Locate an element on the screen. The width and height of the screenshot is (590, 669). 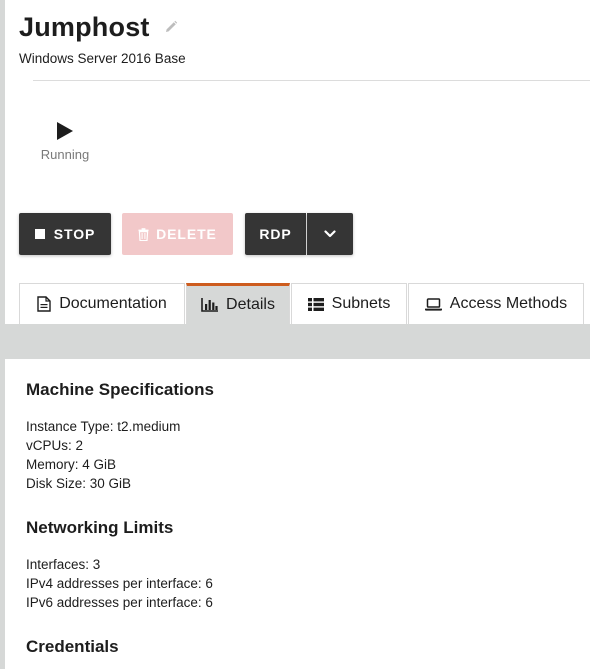
delete-label: DELETE is located at coordinates (186, 234).